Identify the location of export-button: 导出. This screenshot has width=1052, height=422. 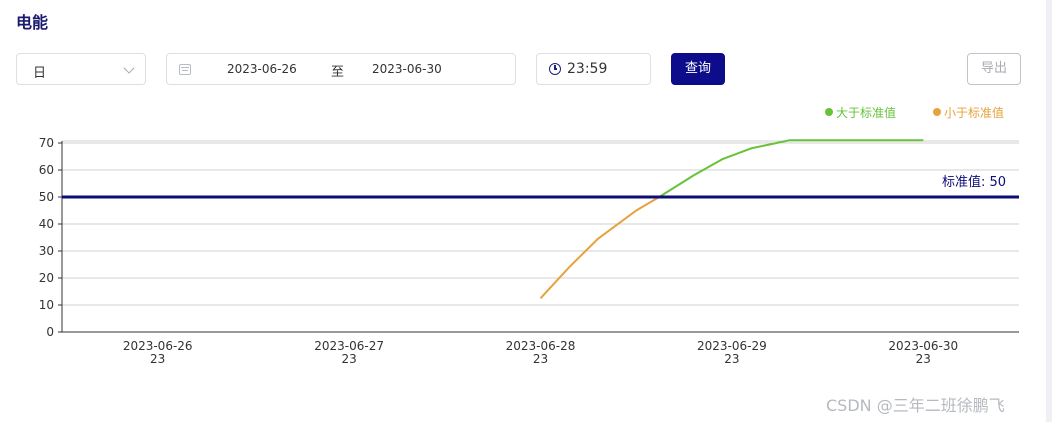
(994, 69).